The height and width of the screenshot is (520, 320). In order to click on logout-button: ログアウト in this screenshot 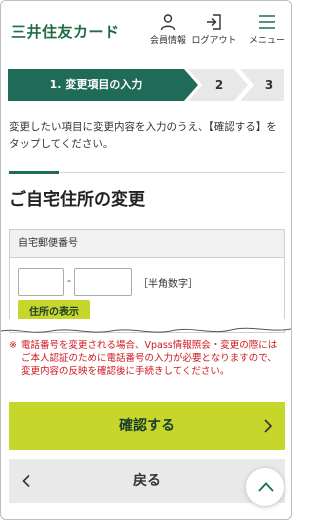, I will do `click(214, 33)`.